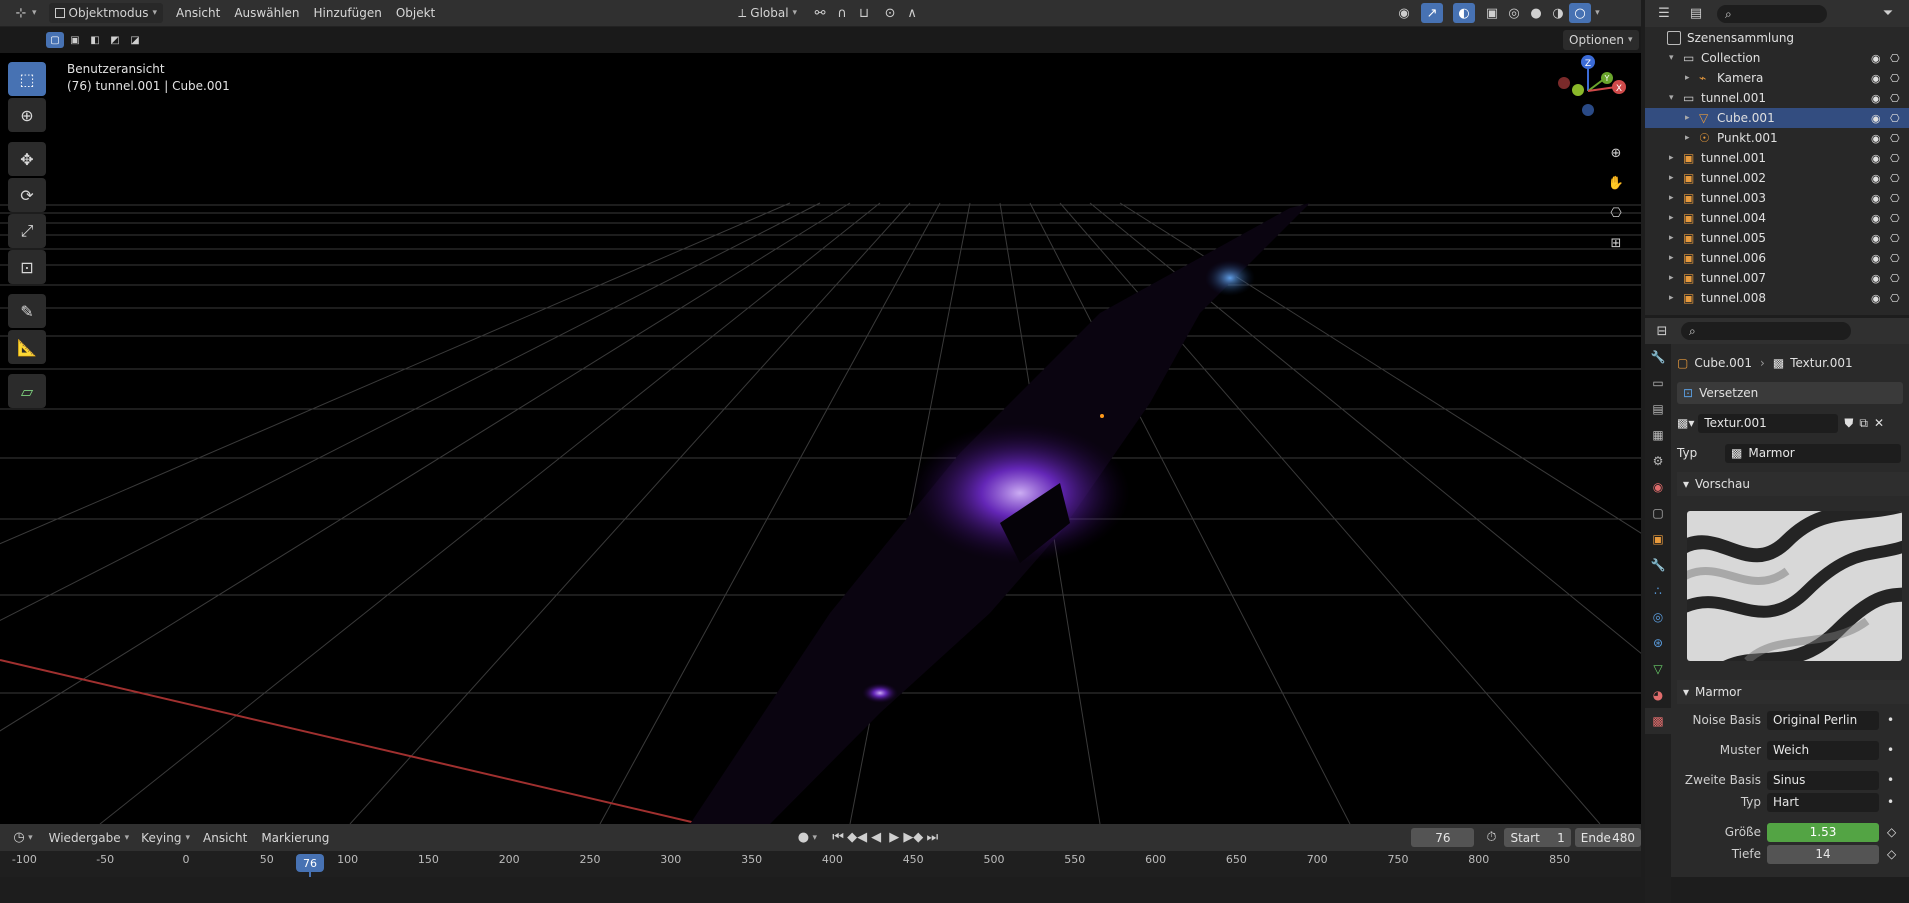  What do you see at coordinates (1777, 58) in the screenshot?
I see `outliner-row: ▾ ▭ Collection ◉ ⎔` at bounding box center [1777, 58].